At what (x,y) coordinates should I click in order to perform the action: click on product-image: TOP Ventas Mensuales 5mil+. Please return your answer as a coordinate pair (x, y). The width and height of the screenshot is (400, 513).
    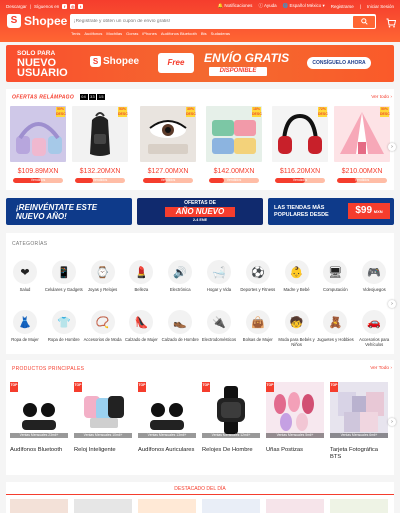
    Looking at the image, I should click on (295, 410).